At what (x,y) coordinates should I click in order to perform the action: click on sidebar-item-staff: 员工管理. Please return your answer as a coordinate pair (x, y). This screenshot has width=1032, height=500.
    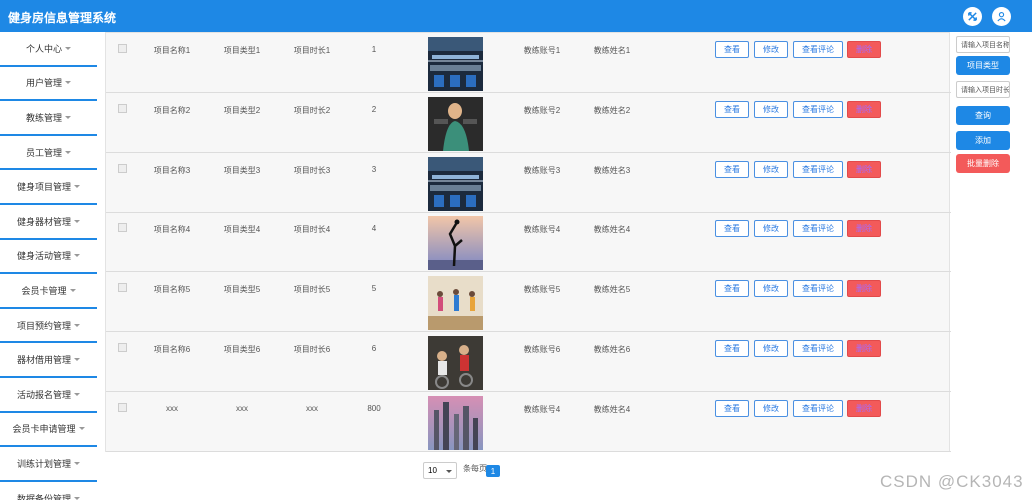
    Looking at the image, I should click on (48, 153).